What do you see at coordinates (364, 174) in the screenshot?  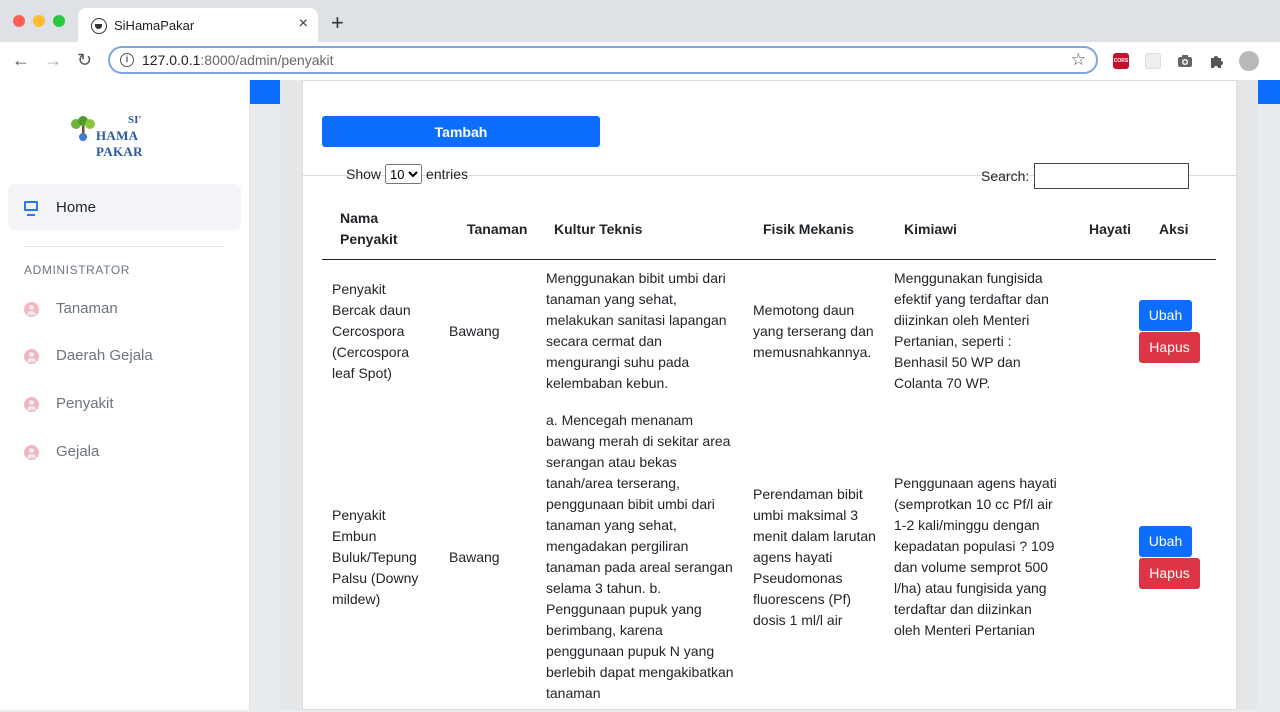 I see `show-label: Show` at bounding box center [364, 174].